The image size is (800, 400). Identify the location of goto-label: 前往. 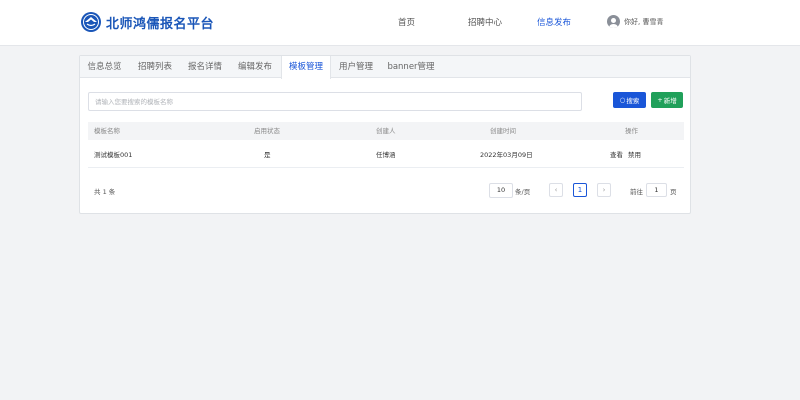
(636, 192).